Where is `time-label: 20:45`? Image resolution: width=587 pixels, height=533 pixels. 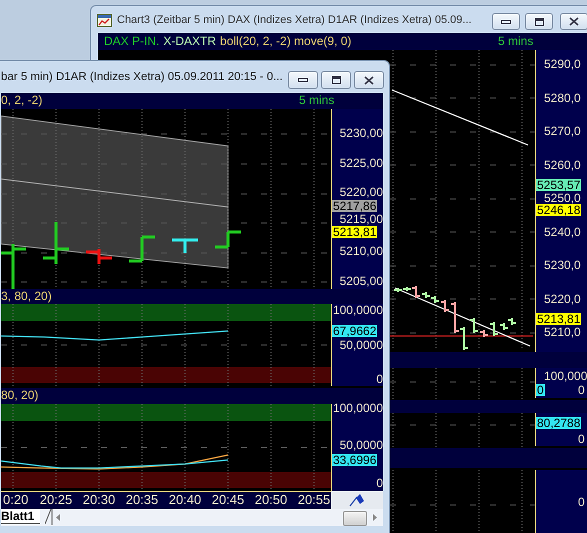
time-label: 20:45 is located at coordinates (228, 500).